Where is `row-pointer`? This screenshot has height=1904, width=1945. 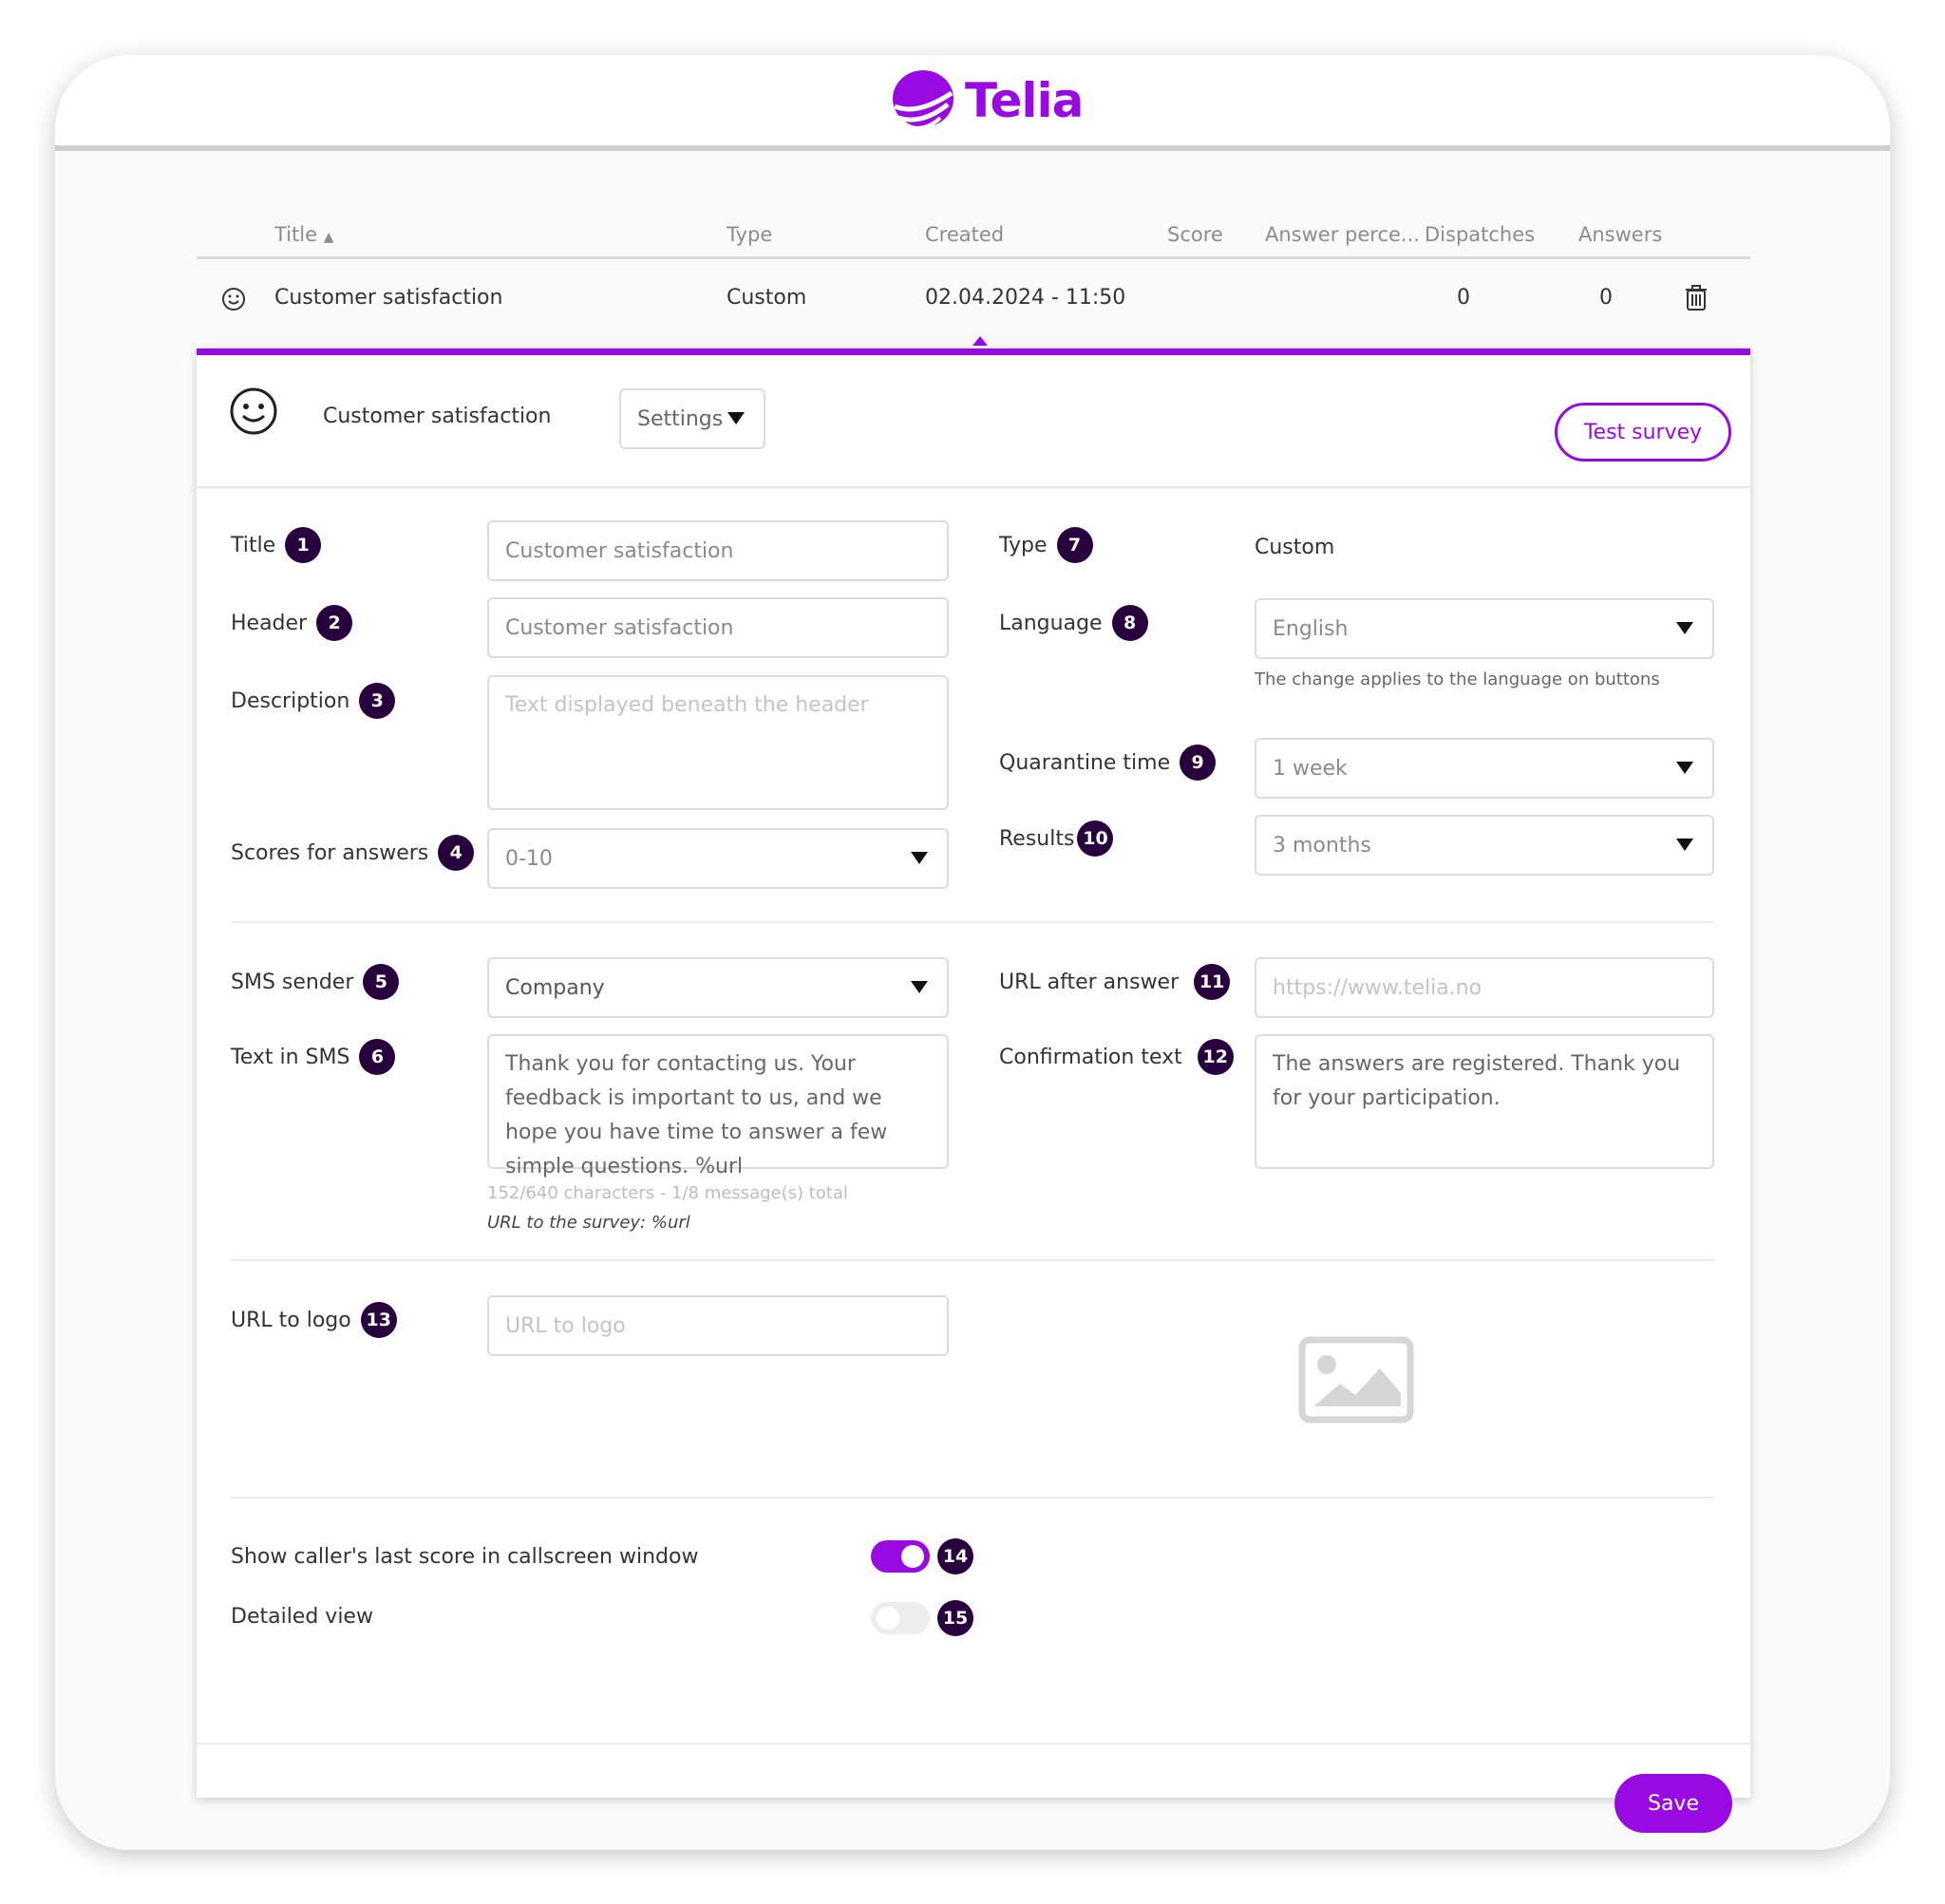 row-pointer is located at coordinates (980, 341).